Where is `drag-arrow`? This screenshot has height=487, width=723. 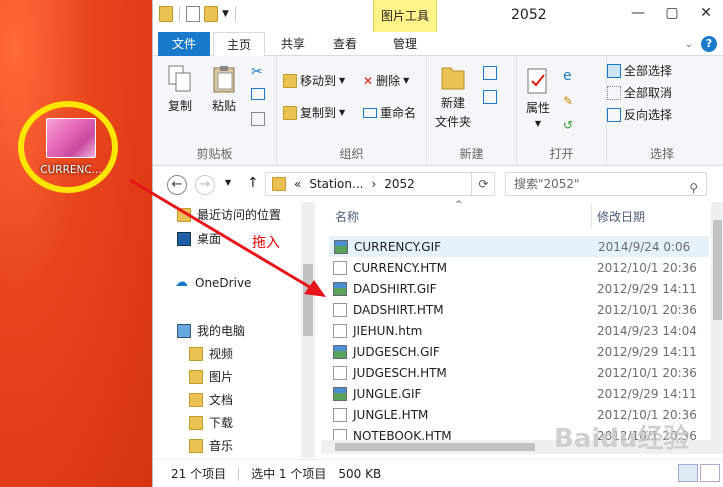 drag-arrow is located at coordinates (227, 237).